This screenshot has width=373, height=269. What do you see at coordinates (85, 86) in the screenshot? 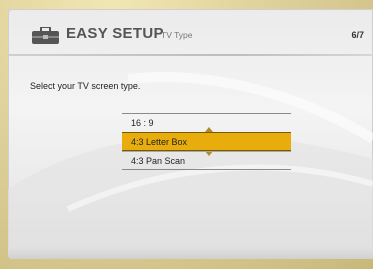
I see `instruction-text: Select your TV screen type.` at bounding box center [85, 86].